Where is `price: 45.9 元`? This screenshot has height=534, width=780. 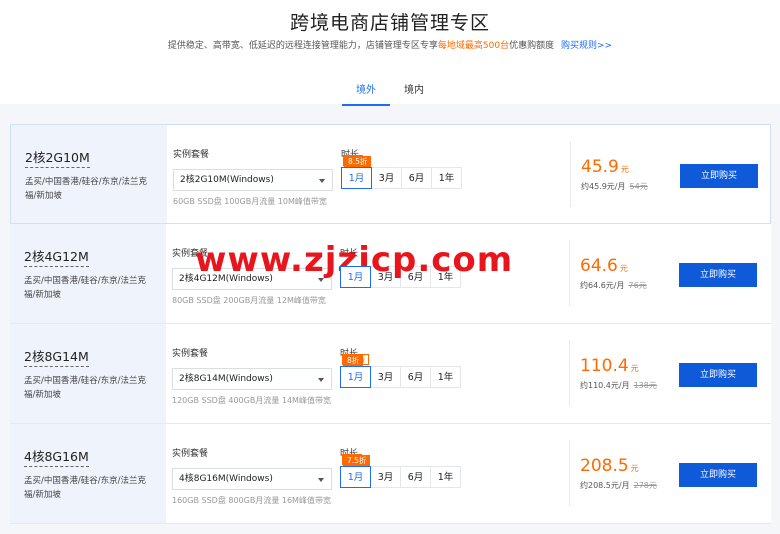
price: 45.9 元 is located at coordinates (605, 167).